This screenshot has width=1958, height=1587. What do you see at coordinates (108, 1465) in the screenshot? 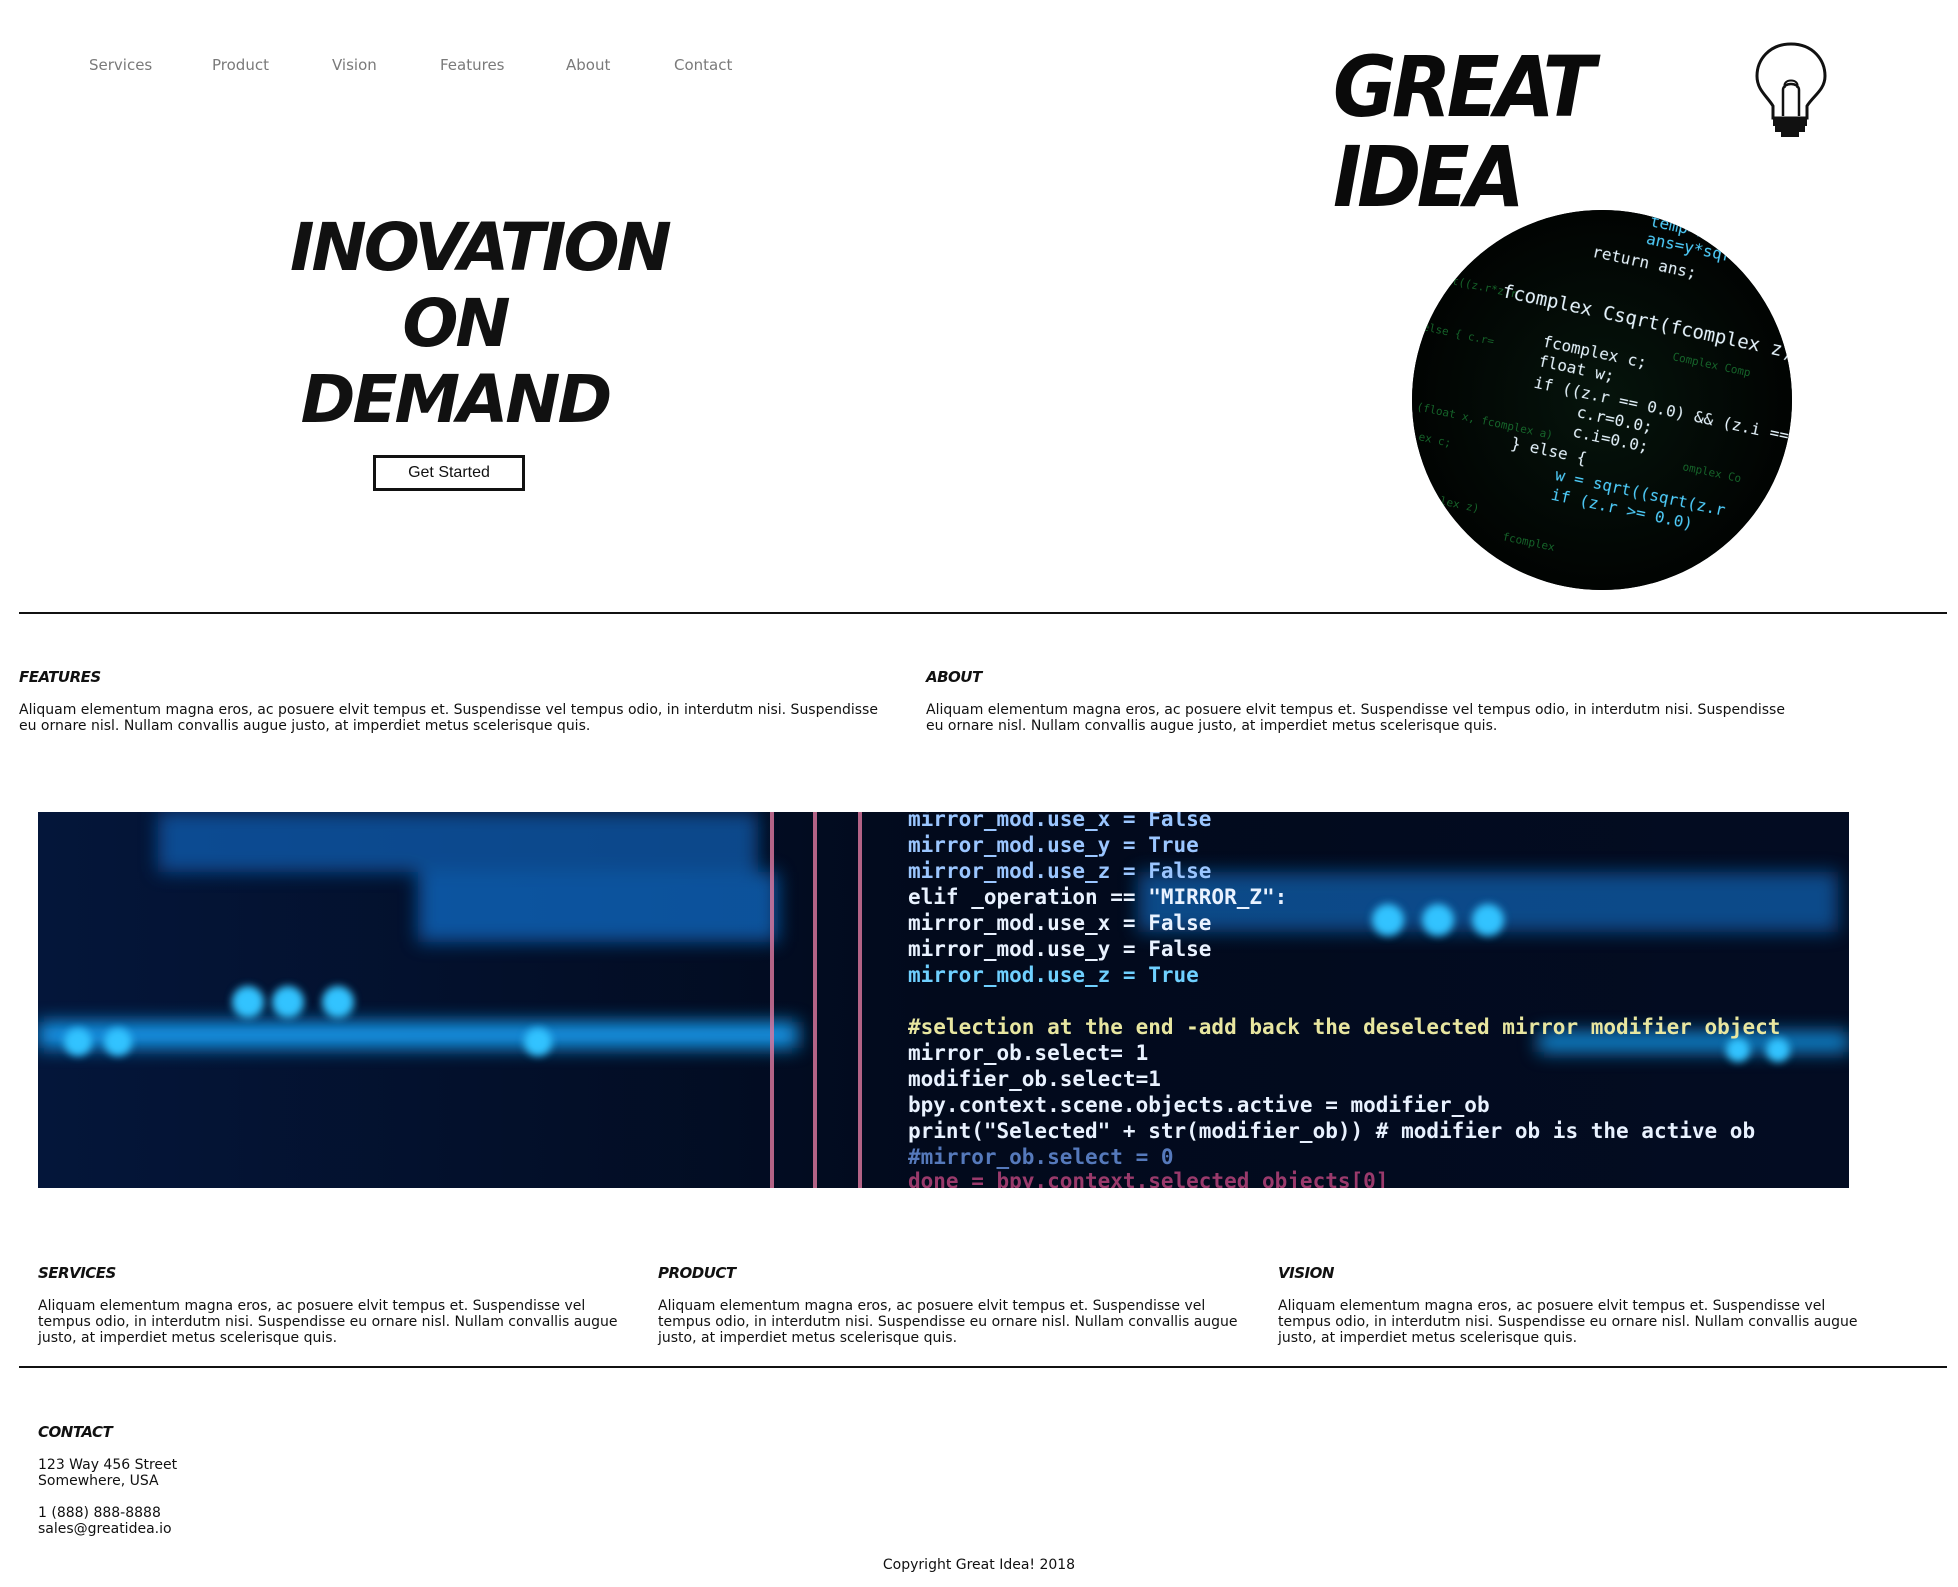
I see `contact-address-line-1: 123 Way 456 Street` at bounding box center [108, 1465].